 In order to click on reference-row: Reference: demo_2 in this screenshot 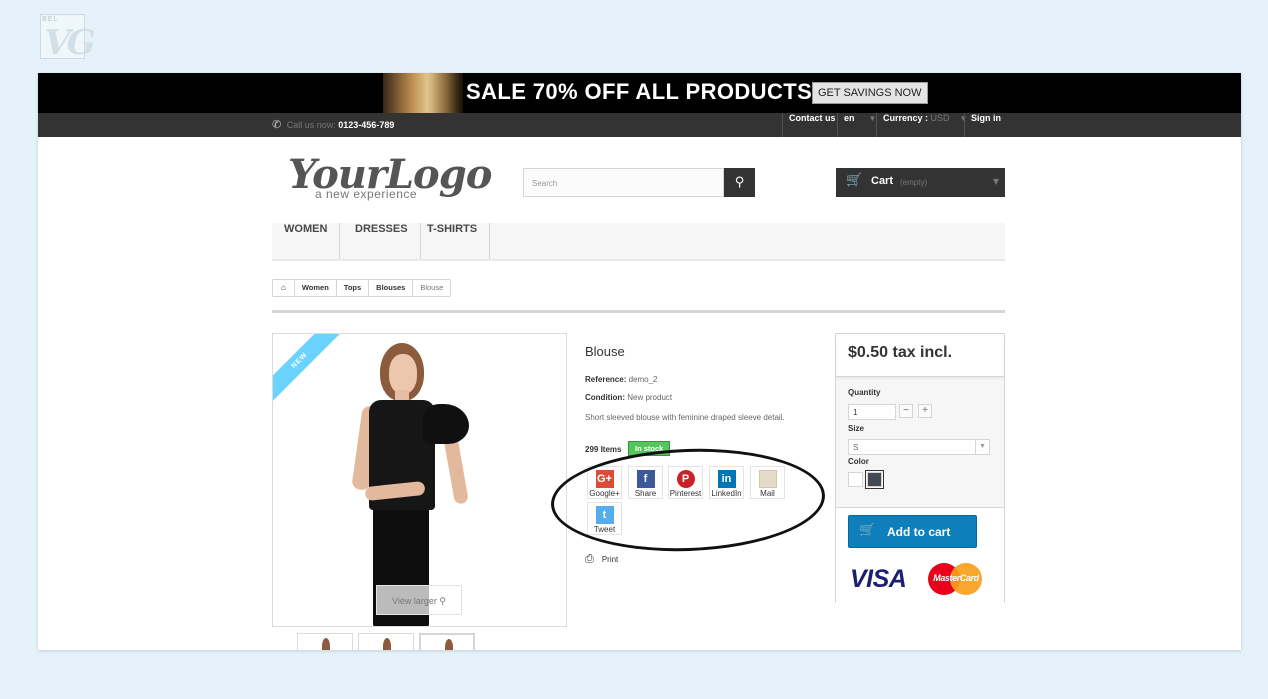, I will do `click(621, 379)`.